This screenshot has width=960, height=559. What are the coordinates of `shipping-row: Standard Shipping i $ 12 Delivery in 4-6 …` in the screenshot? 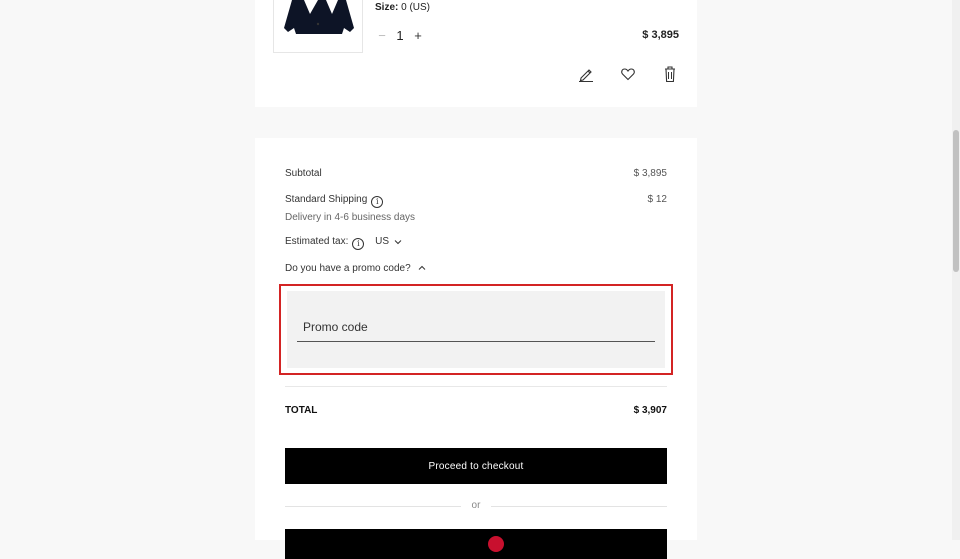 It's located at (476, 208).